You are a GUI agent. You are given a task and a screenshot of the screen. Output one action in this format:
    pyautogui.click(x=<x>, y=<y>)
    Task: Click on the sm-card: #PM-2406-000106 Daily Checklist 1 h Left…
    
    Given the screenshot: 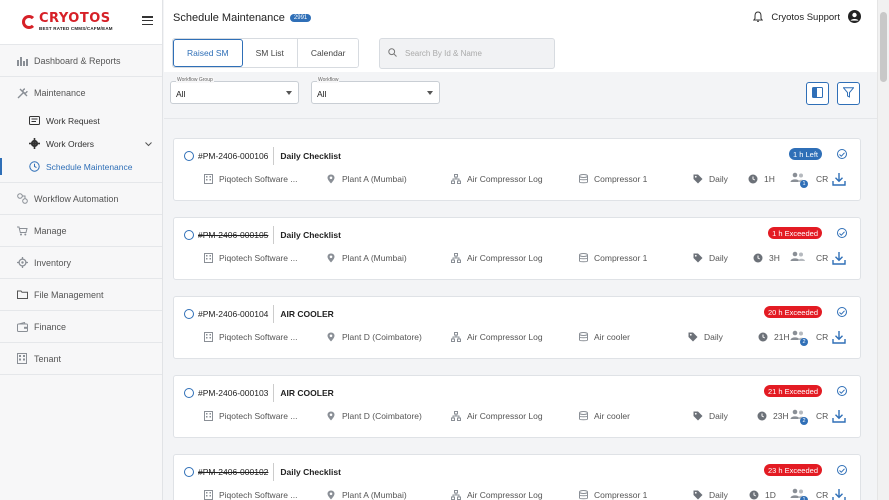 What is the action you would take?
    pyautogui.click(x=517, y=169)
    